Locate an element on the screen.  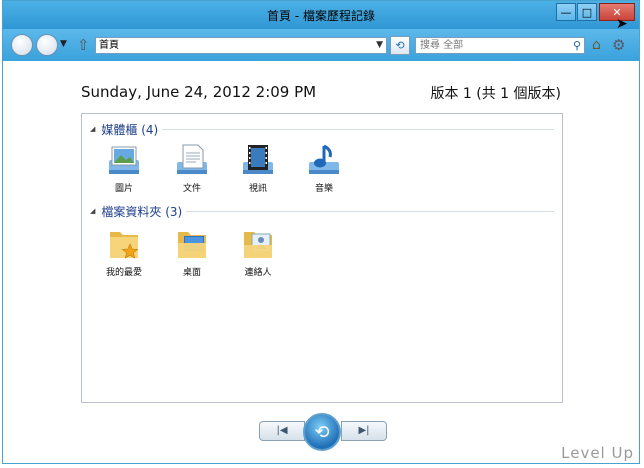
library-item-documents: 文件 is located at coordinates (192, 168).